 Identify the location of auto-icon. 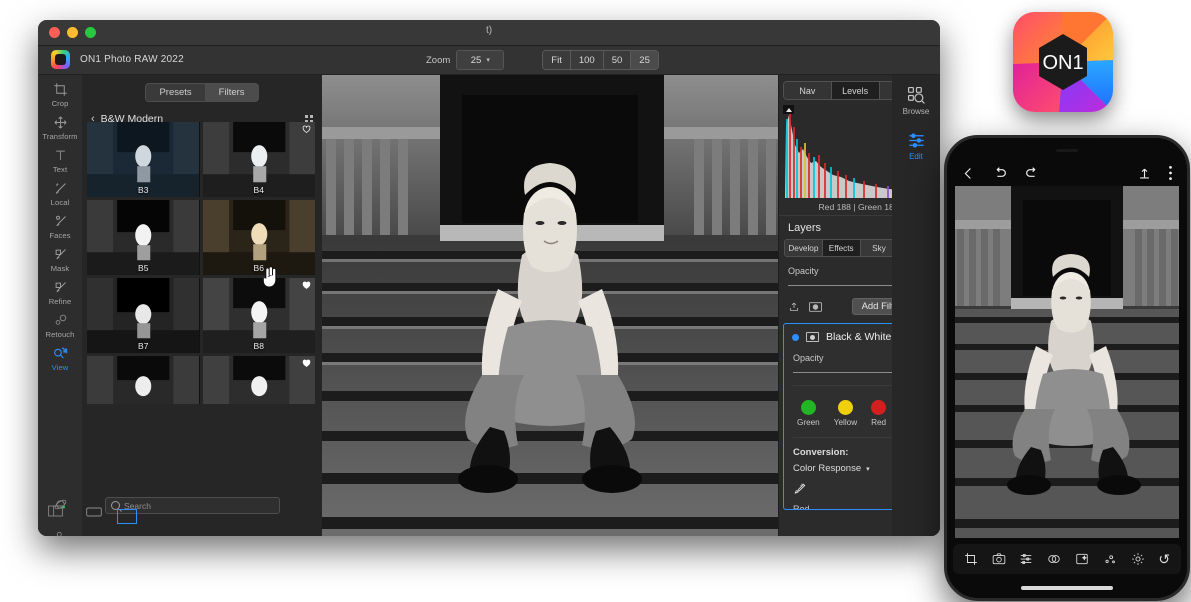
(999, 559).